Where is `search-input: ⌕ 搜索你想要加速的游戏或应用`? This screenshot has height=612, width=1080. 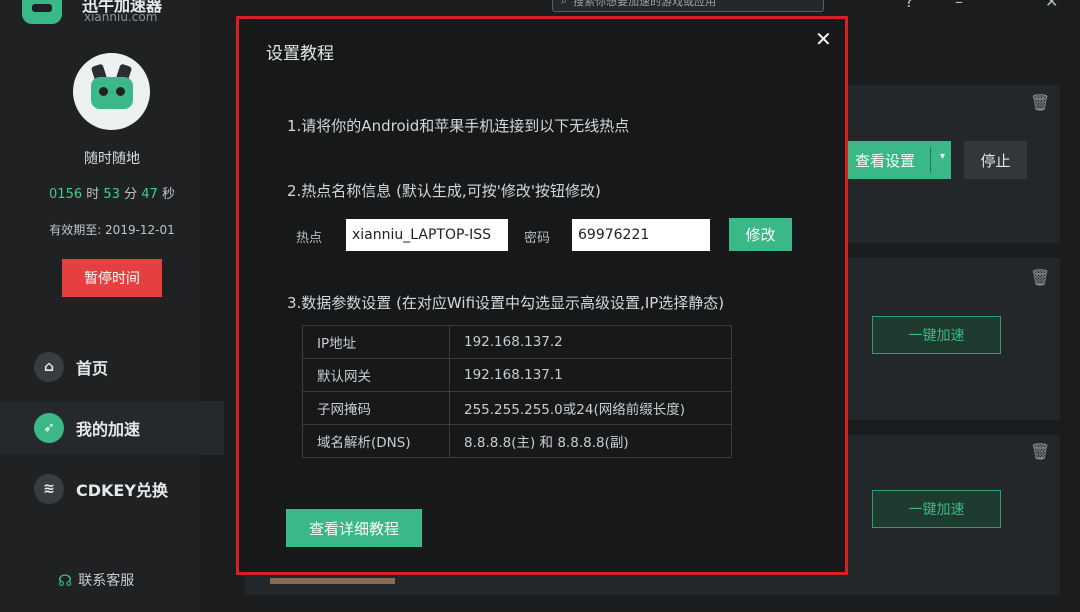 search-input: ⌕ 搜索你想要加速的游戏或应用 is located at coordinates (688, 6).